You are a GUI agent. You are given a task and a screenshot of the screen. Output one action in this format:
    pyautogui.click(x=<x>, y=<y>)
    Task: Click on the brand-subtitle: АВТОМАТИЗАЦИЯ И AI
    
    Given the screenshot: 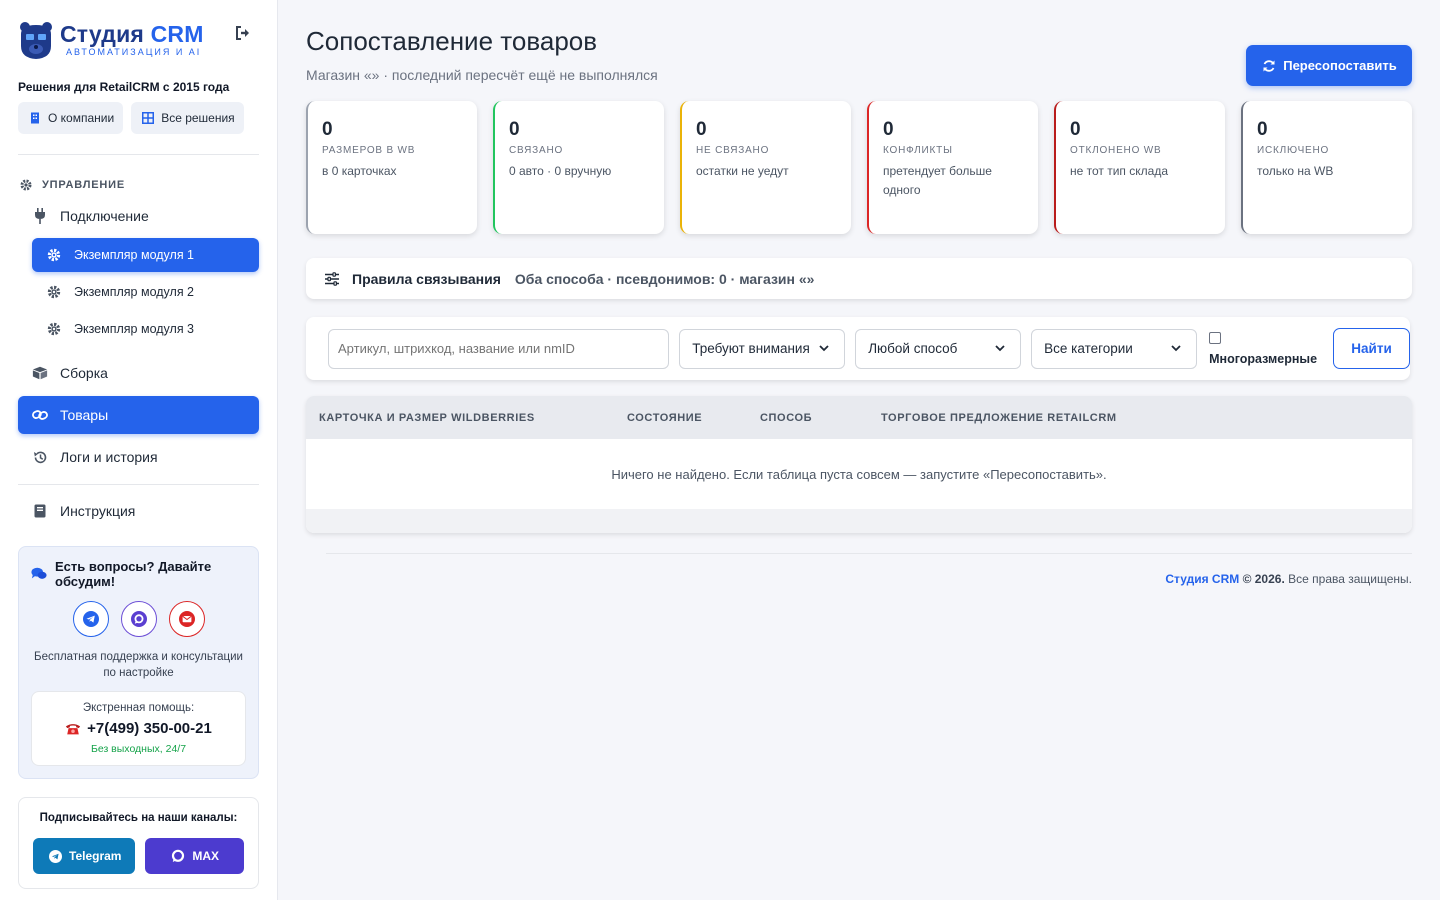 What is the action you would take?
    pyautogui.click(x=134, y=52)
    